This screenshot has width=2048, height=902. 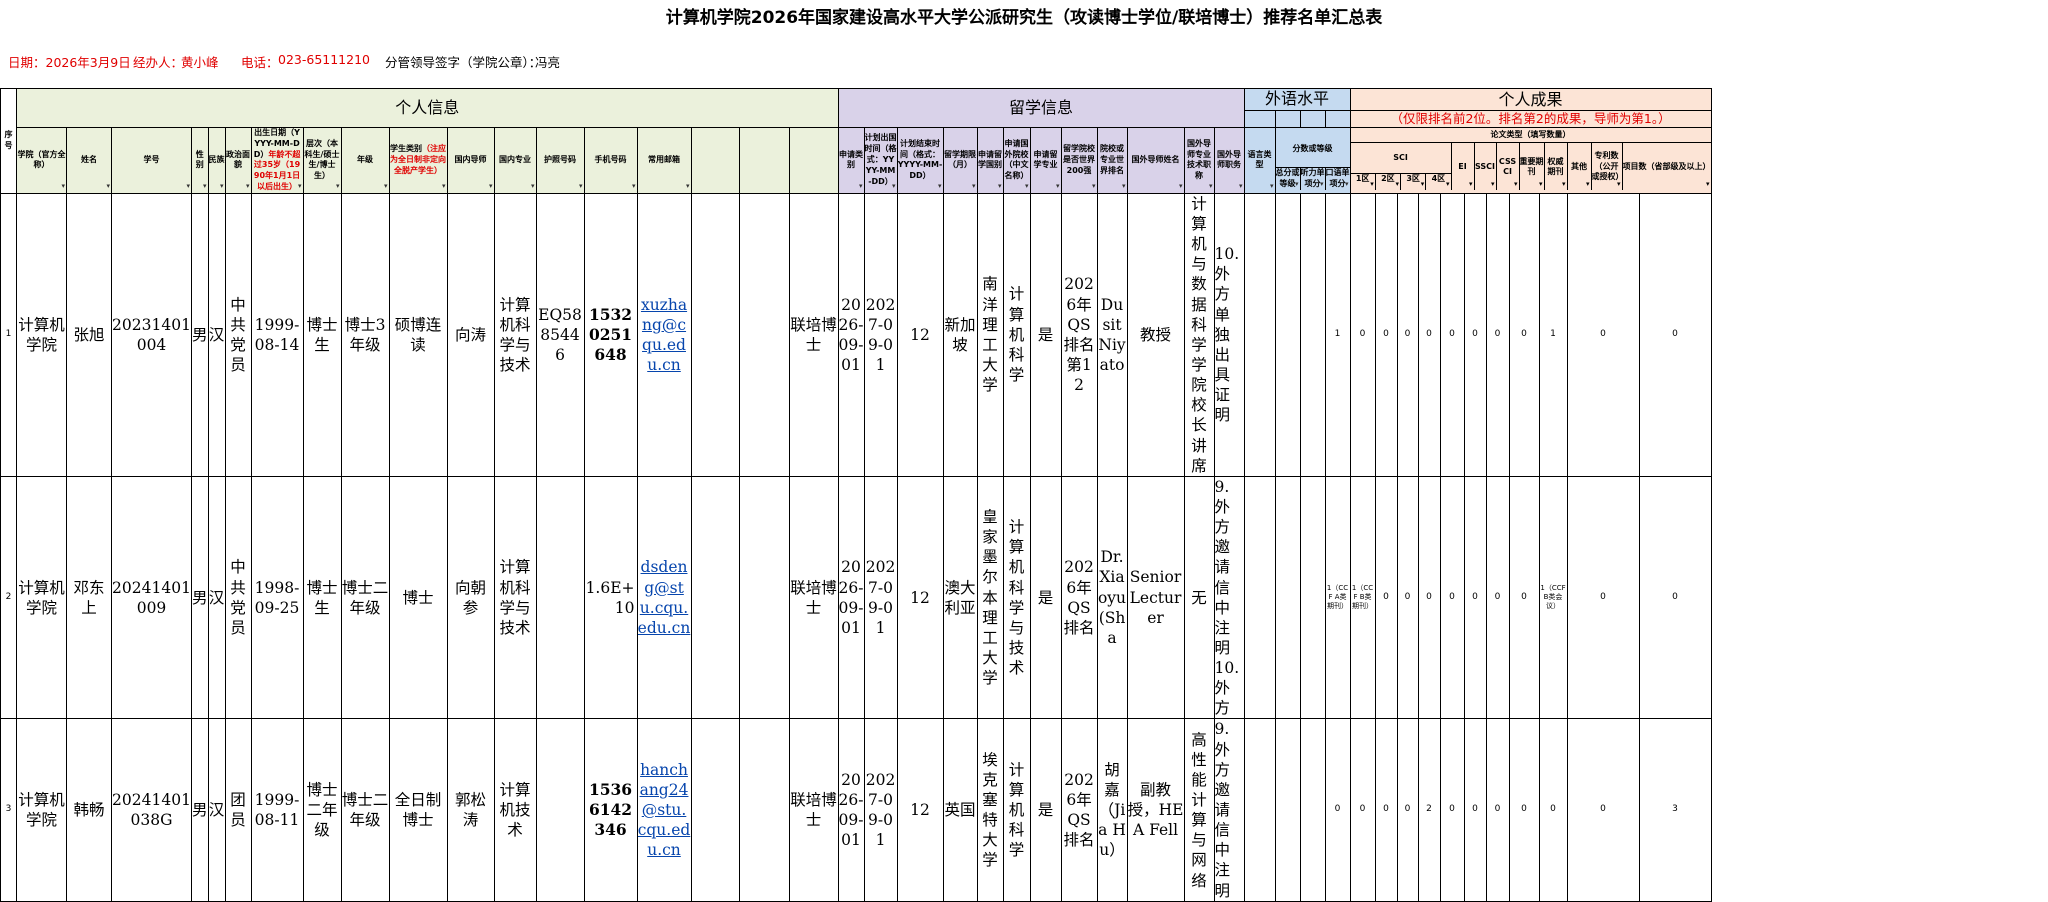 I want to click on cell-type: 全日制博士, so click(x=418, y=810).